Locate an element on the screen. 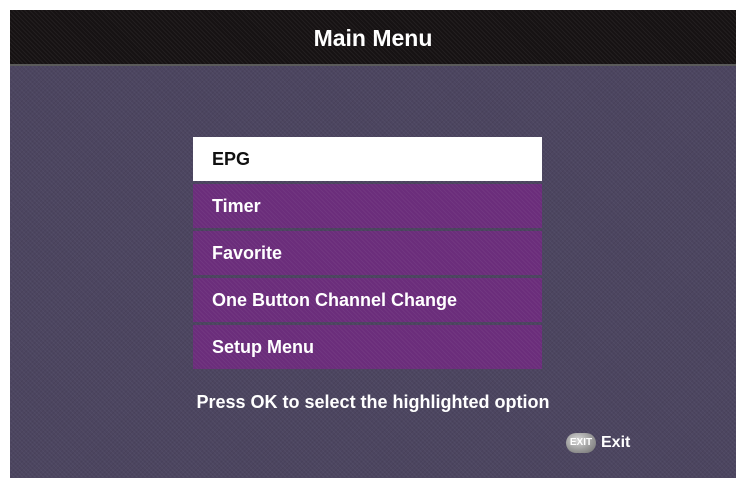 The height and width of the screenshot is (478, 736). menu-item-label: Favorite is located at coordinates (247, 253).